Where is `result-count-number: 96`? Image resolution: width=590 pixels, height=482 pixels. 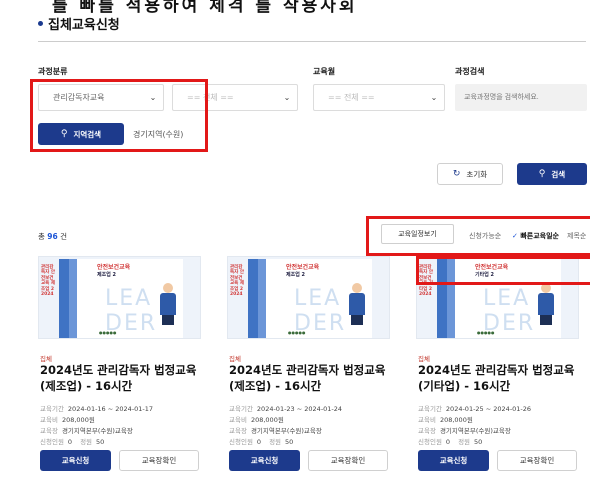
result-count-number: 96 is located at coordinates (52, 236).